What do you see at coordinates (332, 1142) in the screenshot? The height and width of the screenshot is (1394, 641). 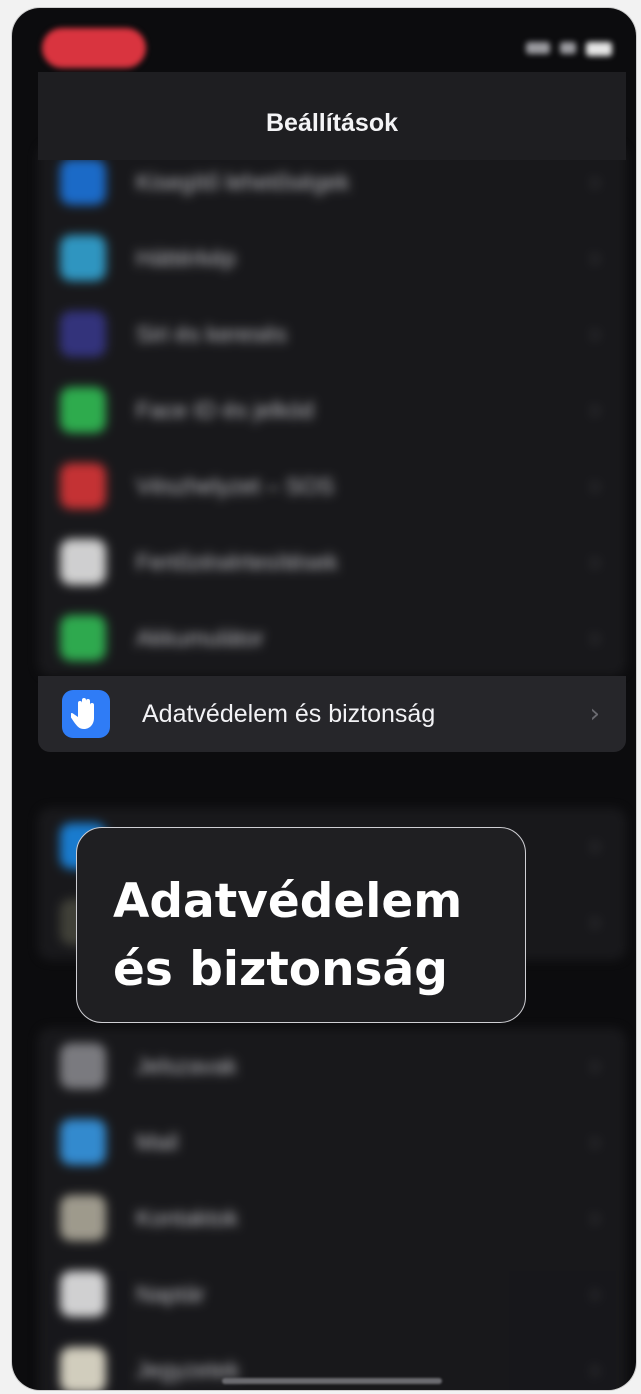 I see `settings-row: Mail ›` at bounding box center [332, 1142].